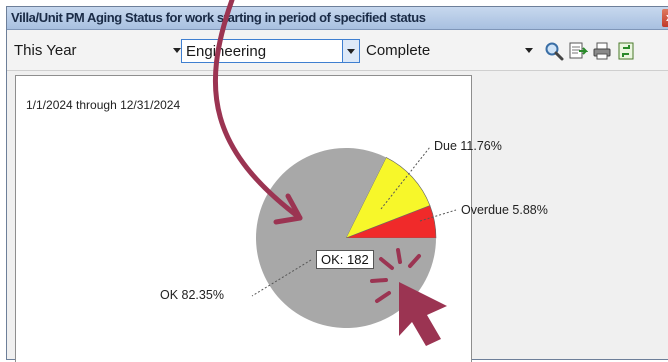  Describe the element at coordinates (423, 314) in the screenshot. I see `hand-cursor-icon` at that location.